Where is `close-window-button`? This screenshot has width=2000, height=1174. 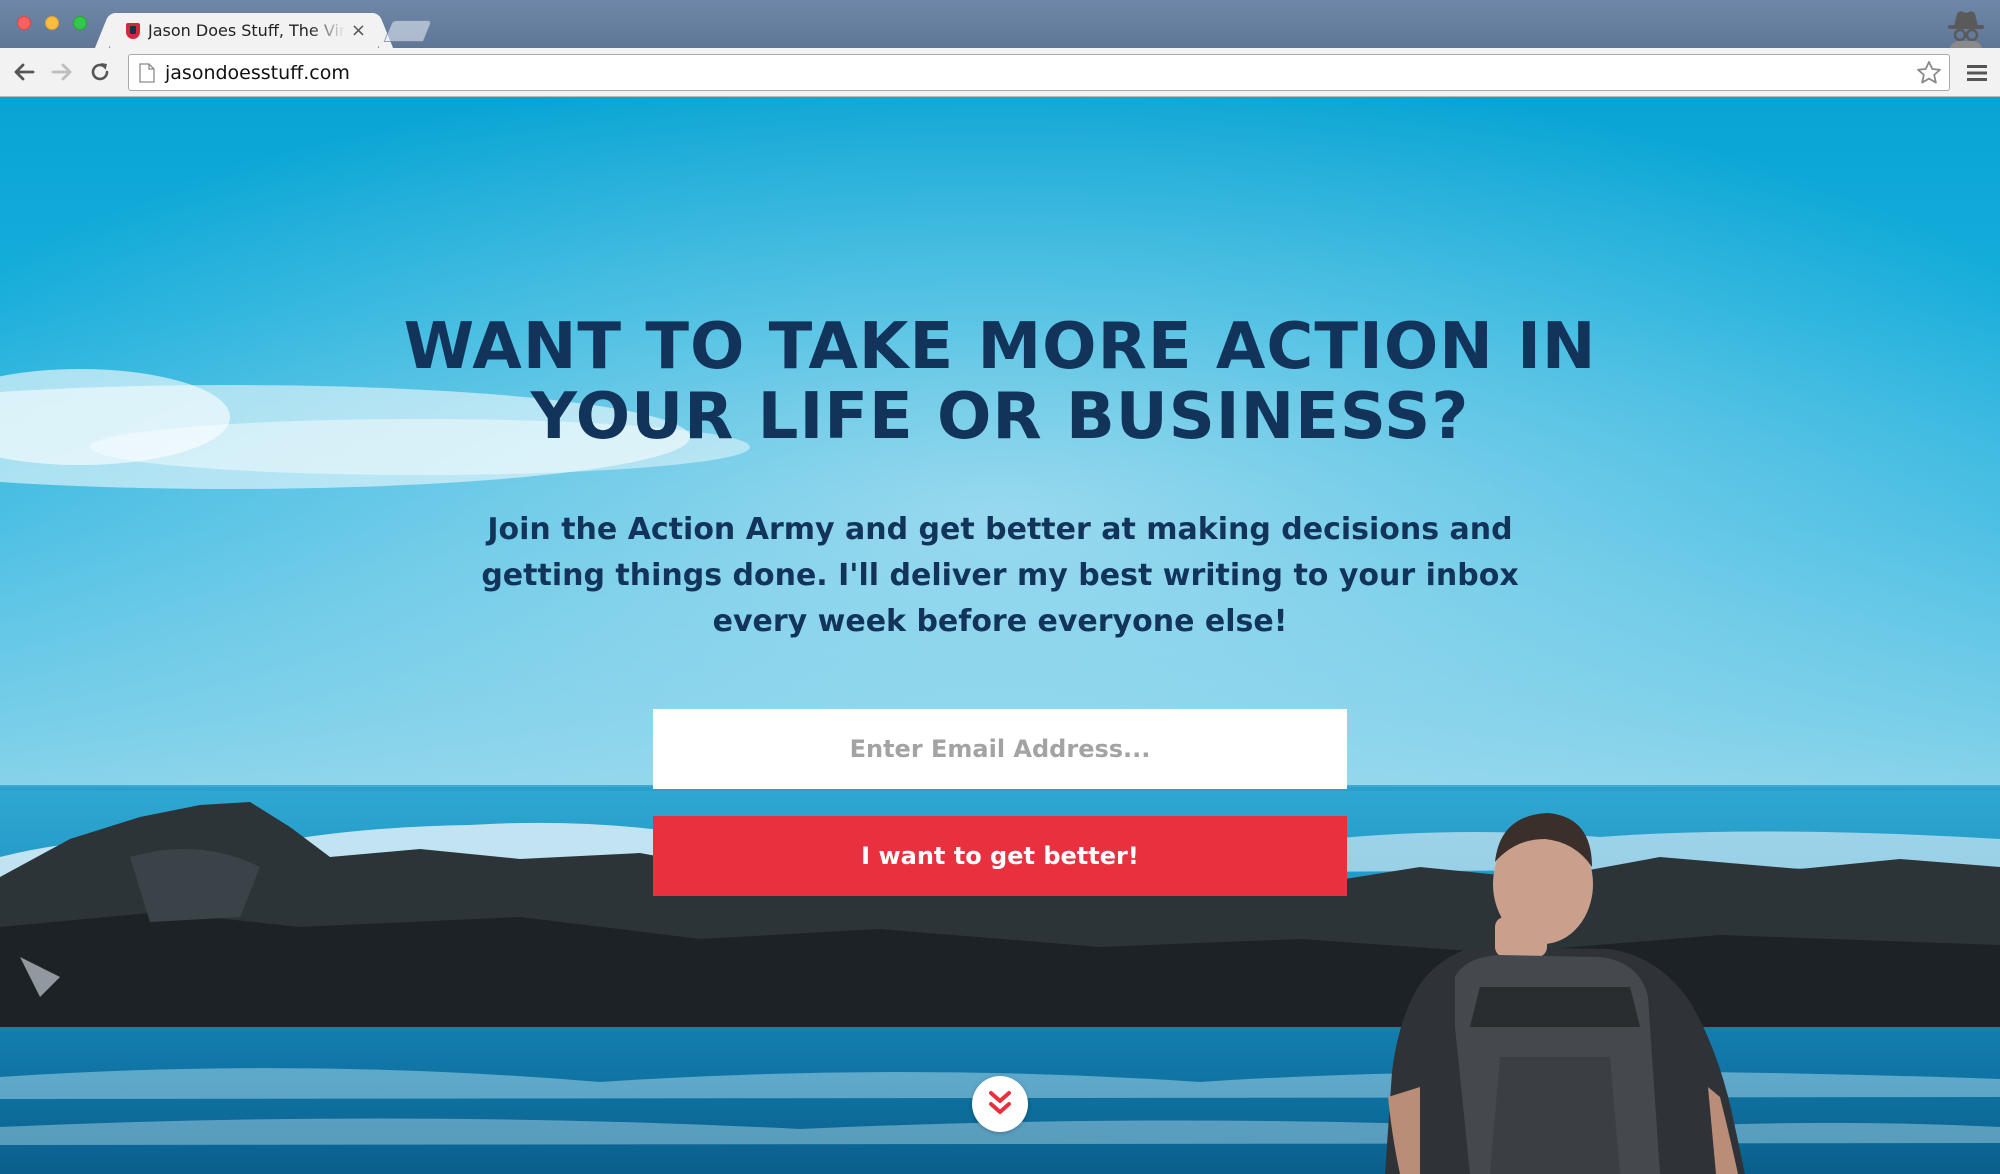 close-window-button is located at coordinates (24, 23).